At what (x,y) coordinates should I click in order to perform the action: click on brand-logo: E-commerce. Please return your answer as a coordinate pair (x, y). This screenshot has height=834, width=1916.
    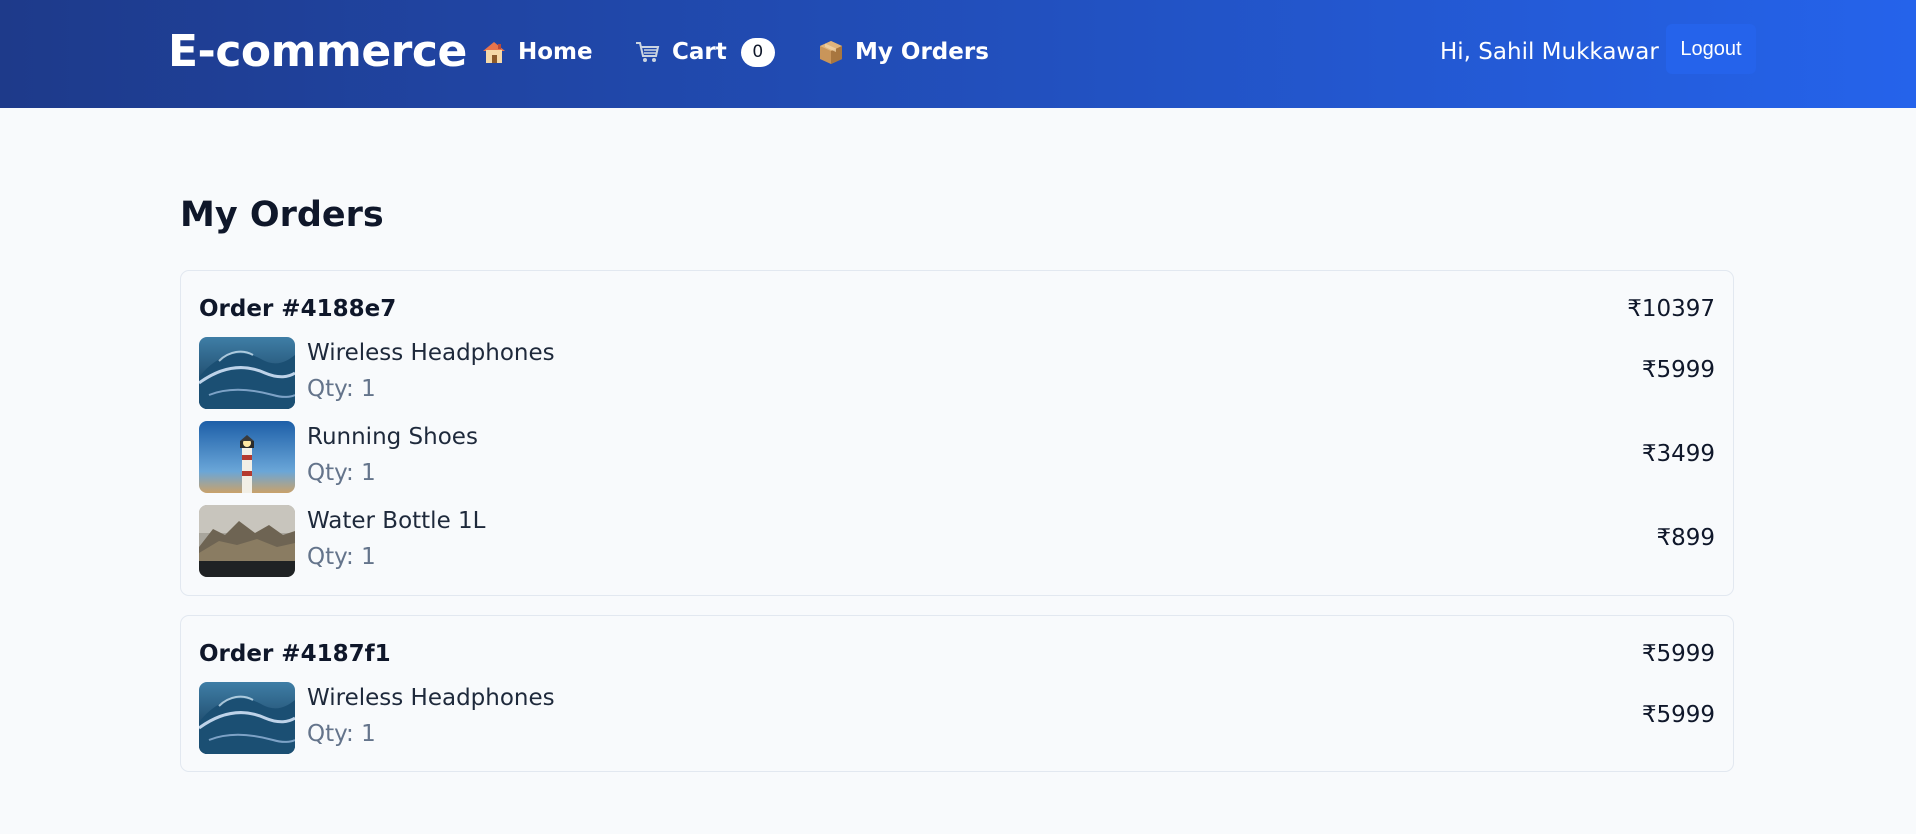
    Looking at the image, I should click on (317, 52).